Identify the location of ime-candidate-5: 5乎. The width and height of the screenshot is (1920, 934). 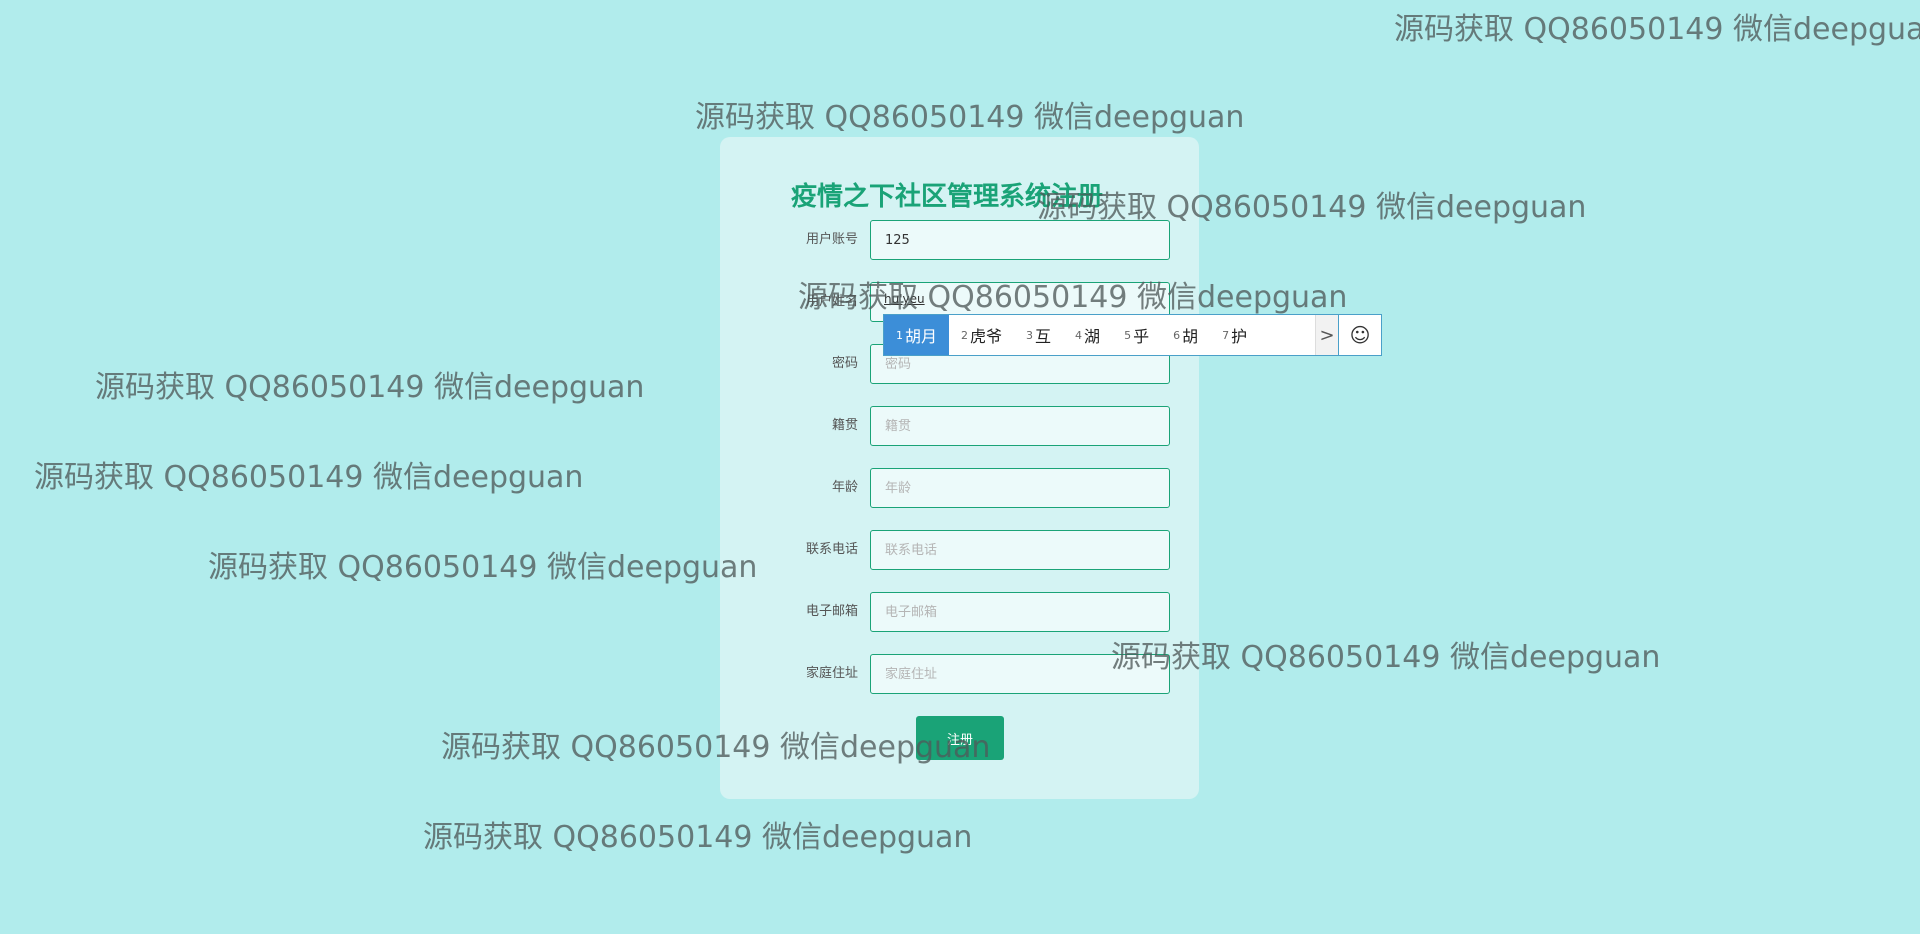
(1136, 335).